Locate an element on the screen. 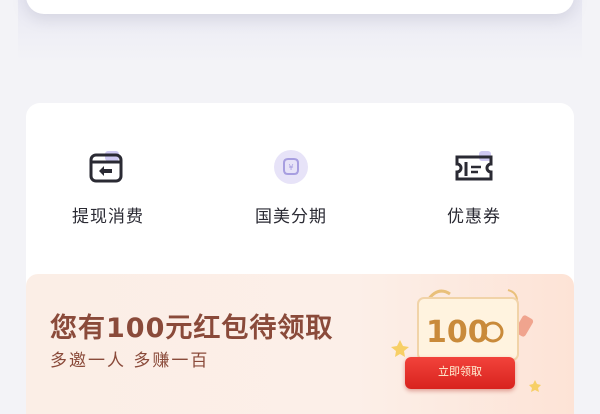  claim-button: 立即领取 is located at coordinates (460, 373).